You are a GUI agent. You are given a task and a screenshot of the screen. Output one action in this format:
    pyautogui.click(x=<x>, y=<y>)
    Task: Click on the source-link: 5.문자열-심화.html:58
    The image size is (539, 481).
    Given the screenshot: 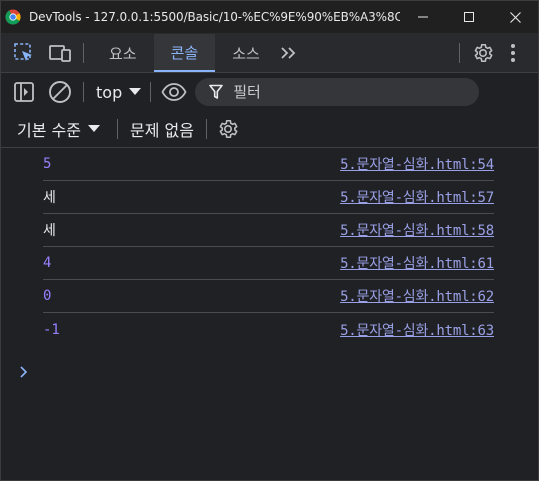 What is the action you would take?
    pyautogui.click(x=417, y=230)
    